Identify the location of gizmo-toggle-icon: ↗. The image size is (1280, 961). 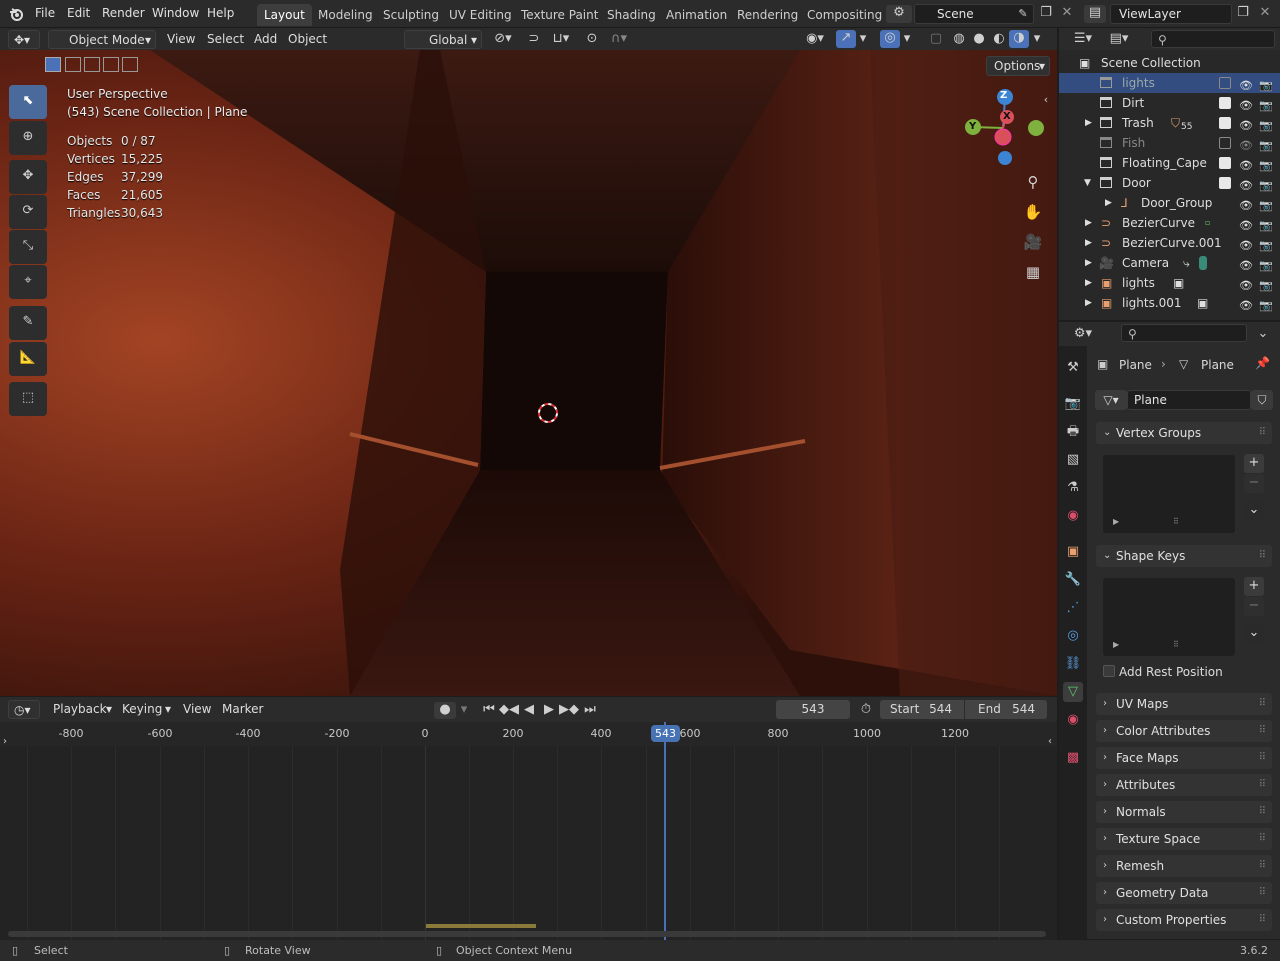
(846, 39).